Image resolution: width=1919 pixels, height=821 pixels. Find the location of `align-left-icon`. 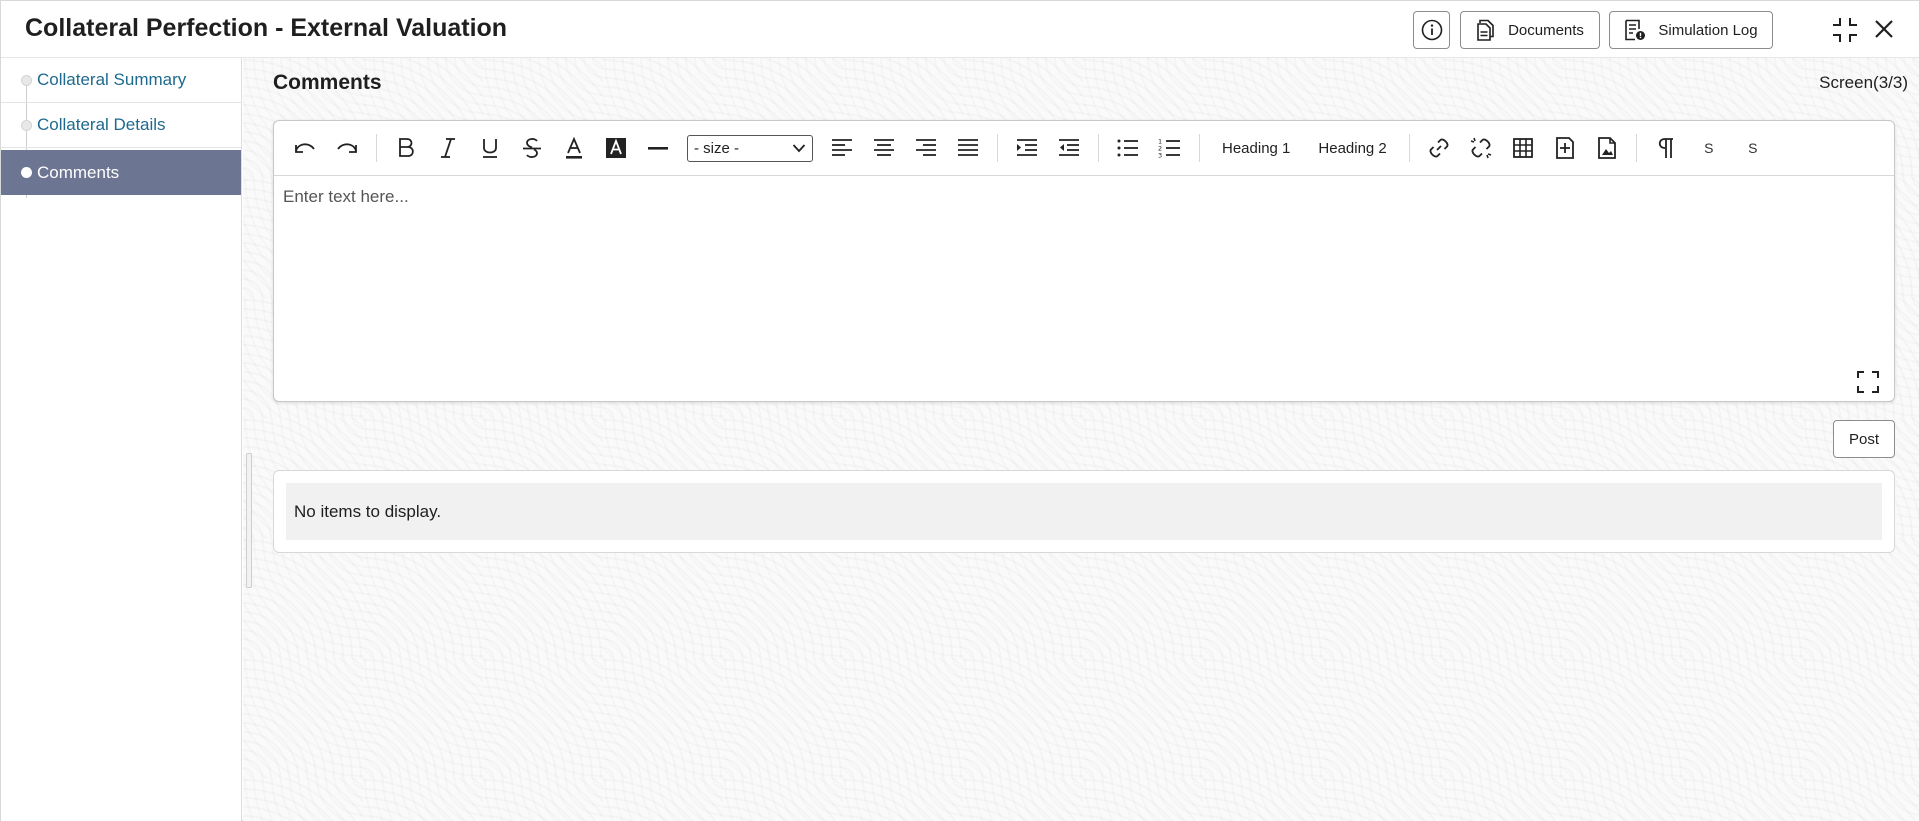

align-left-icon is located at coordinates (842, 147).